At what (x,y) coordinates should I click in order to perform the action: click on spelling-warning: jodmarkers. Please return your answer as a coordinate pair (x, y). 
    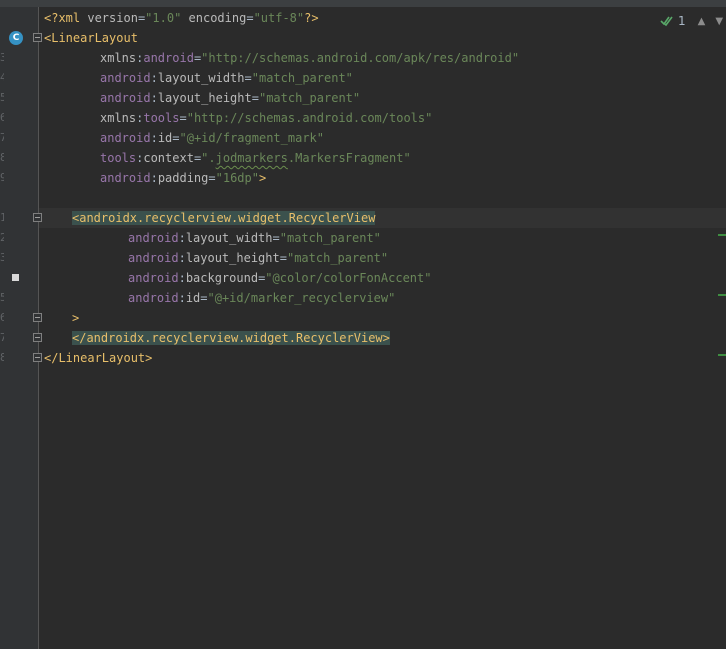
    Looking at the image, I should click on (251, 158).